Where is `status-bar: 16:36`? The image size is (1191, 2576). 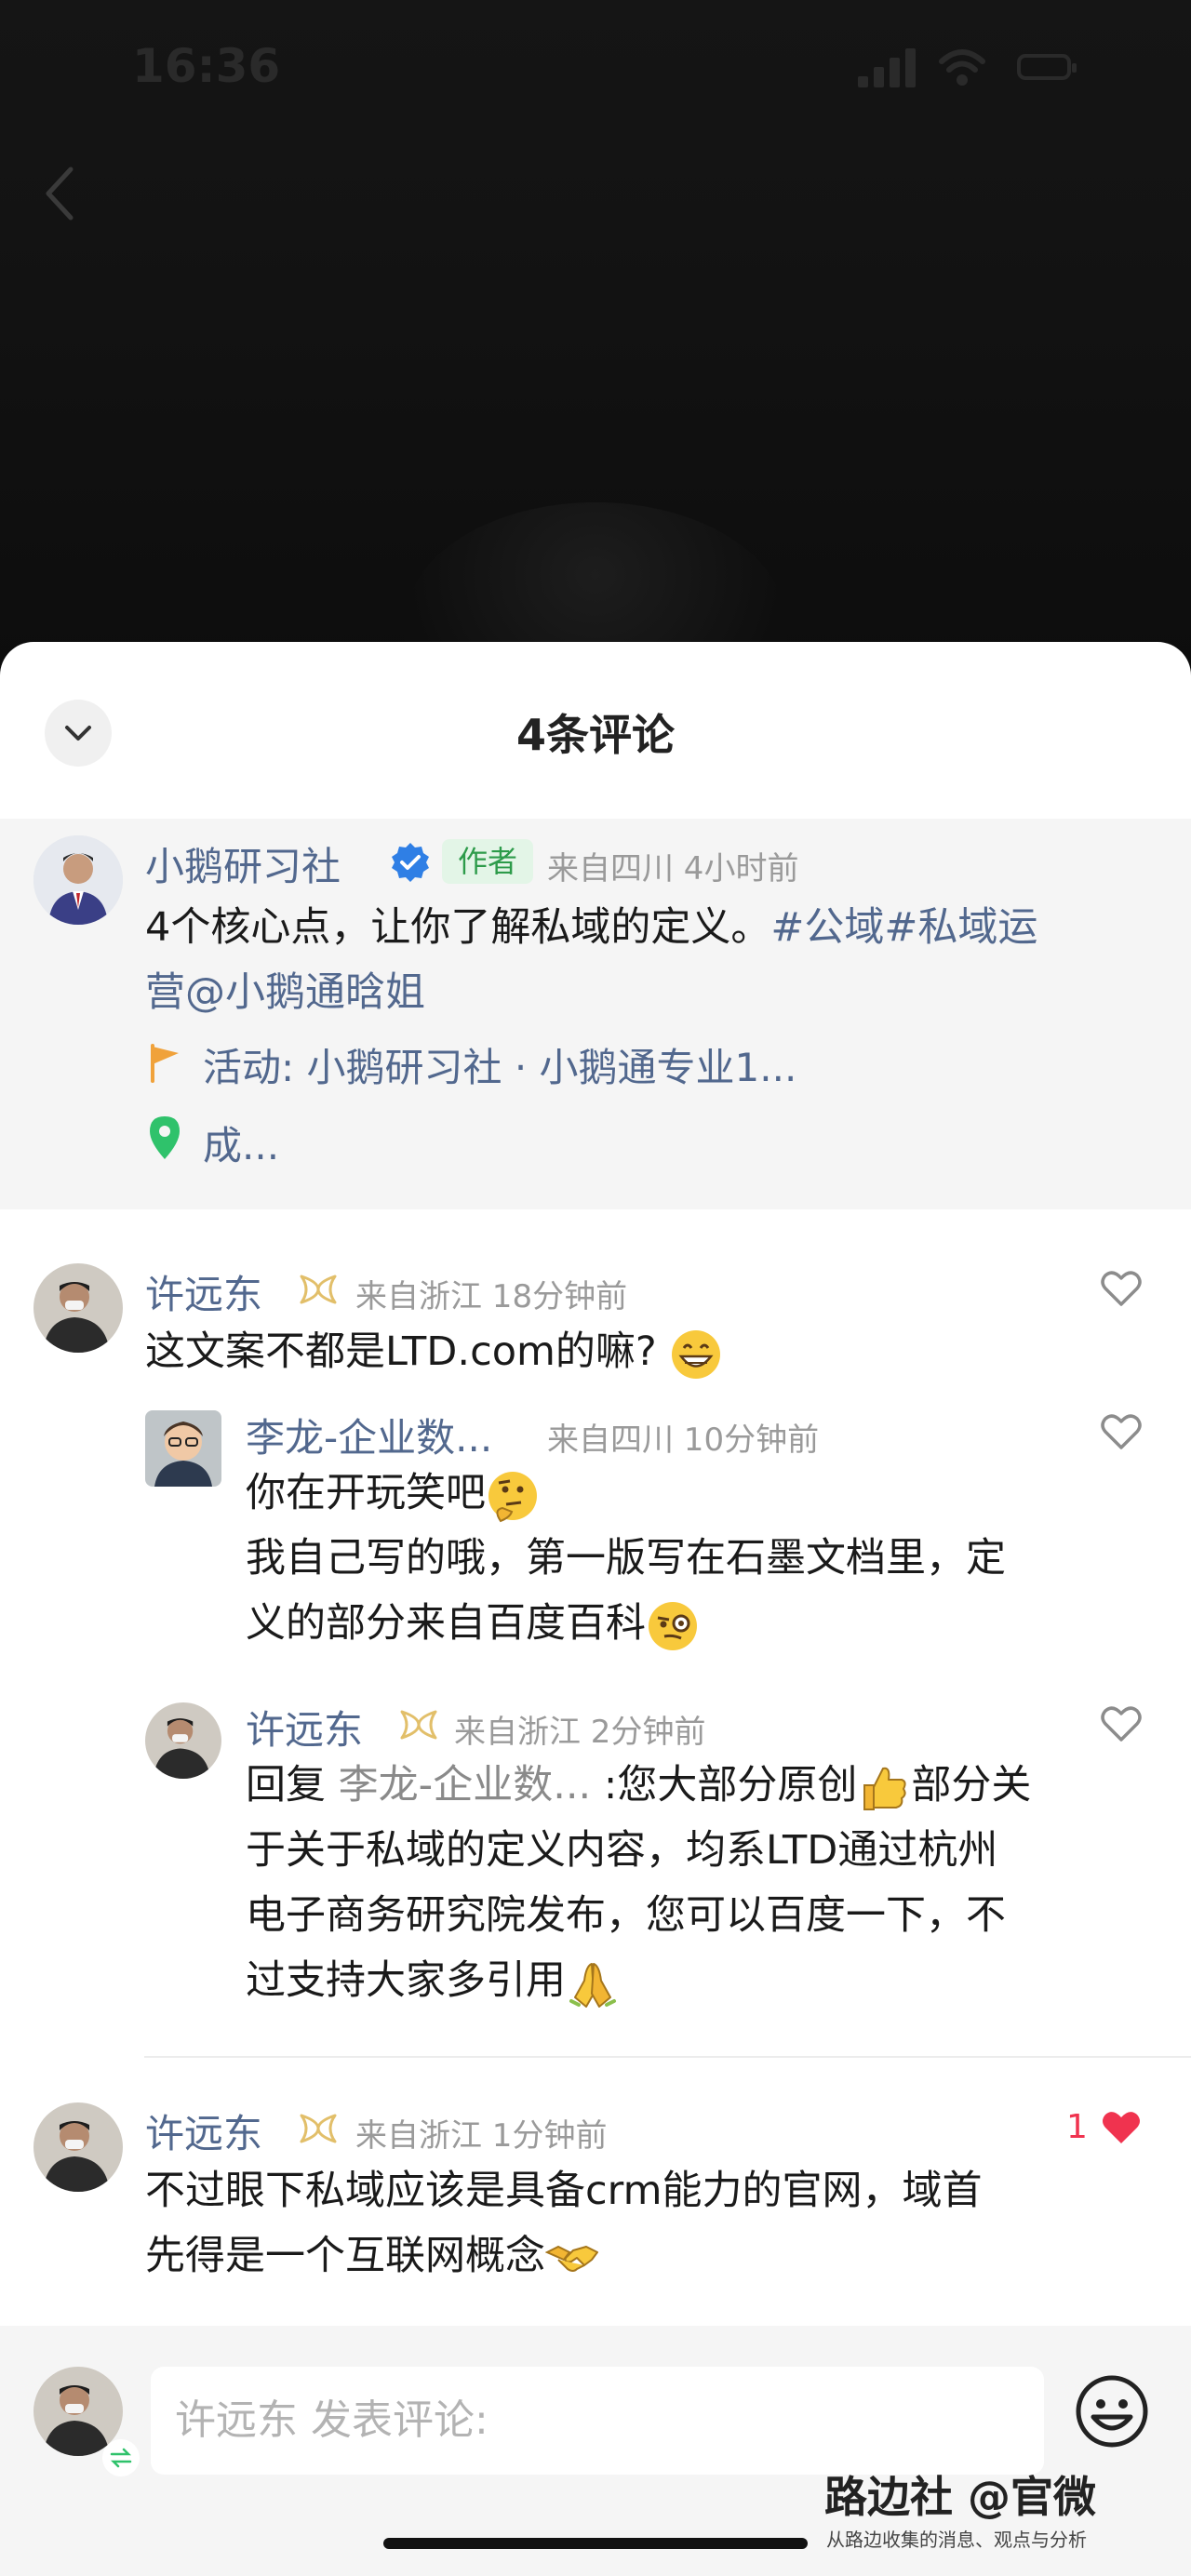
status-bar: 16:36 is located at coordinates (595, 70).